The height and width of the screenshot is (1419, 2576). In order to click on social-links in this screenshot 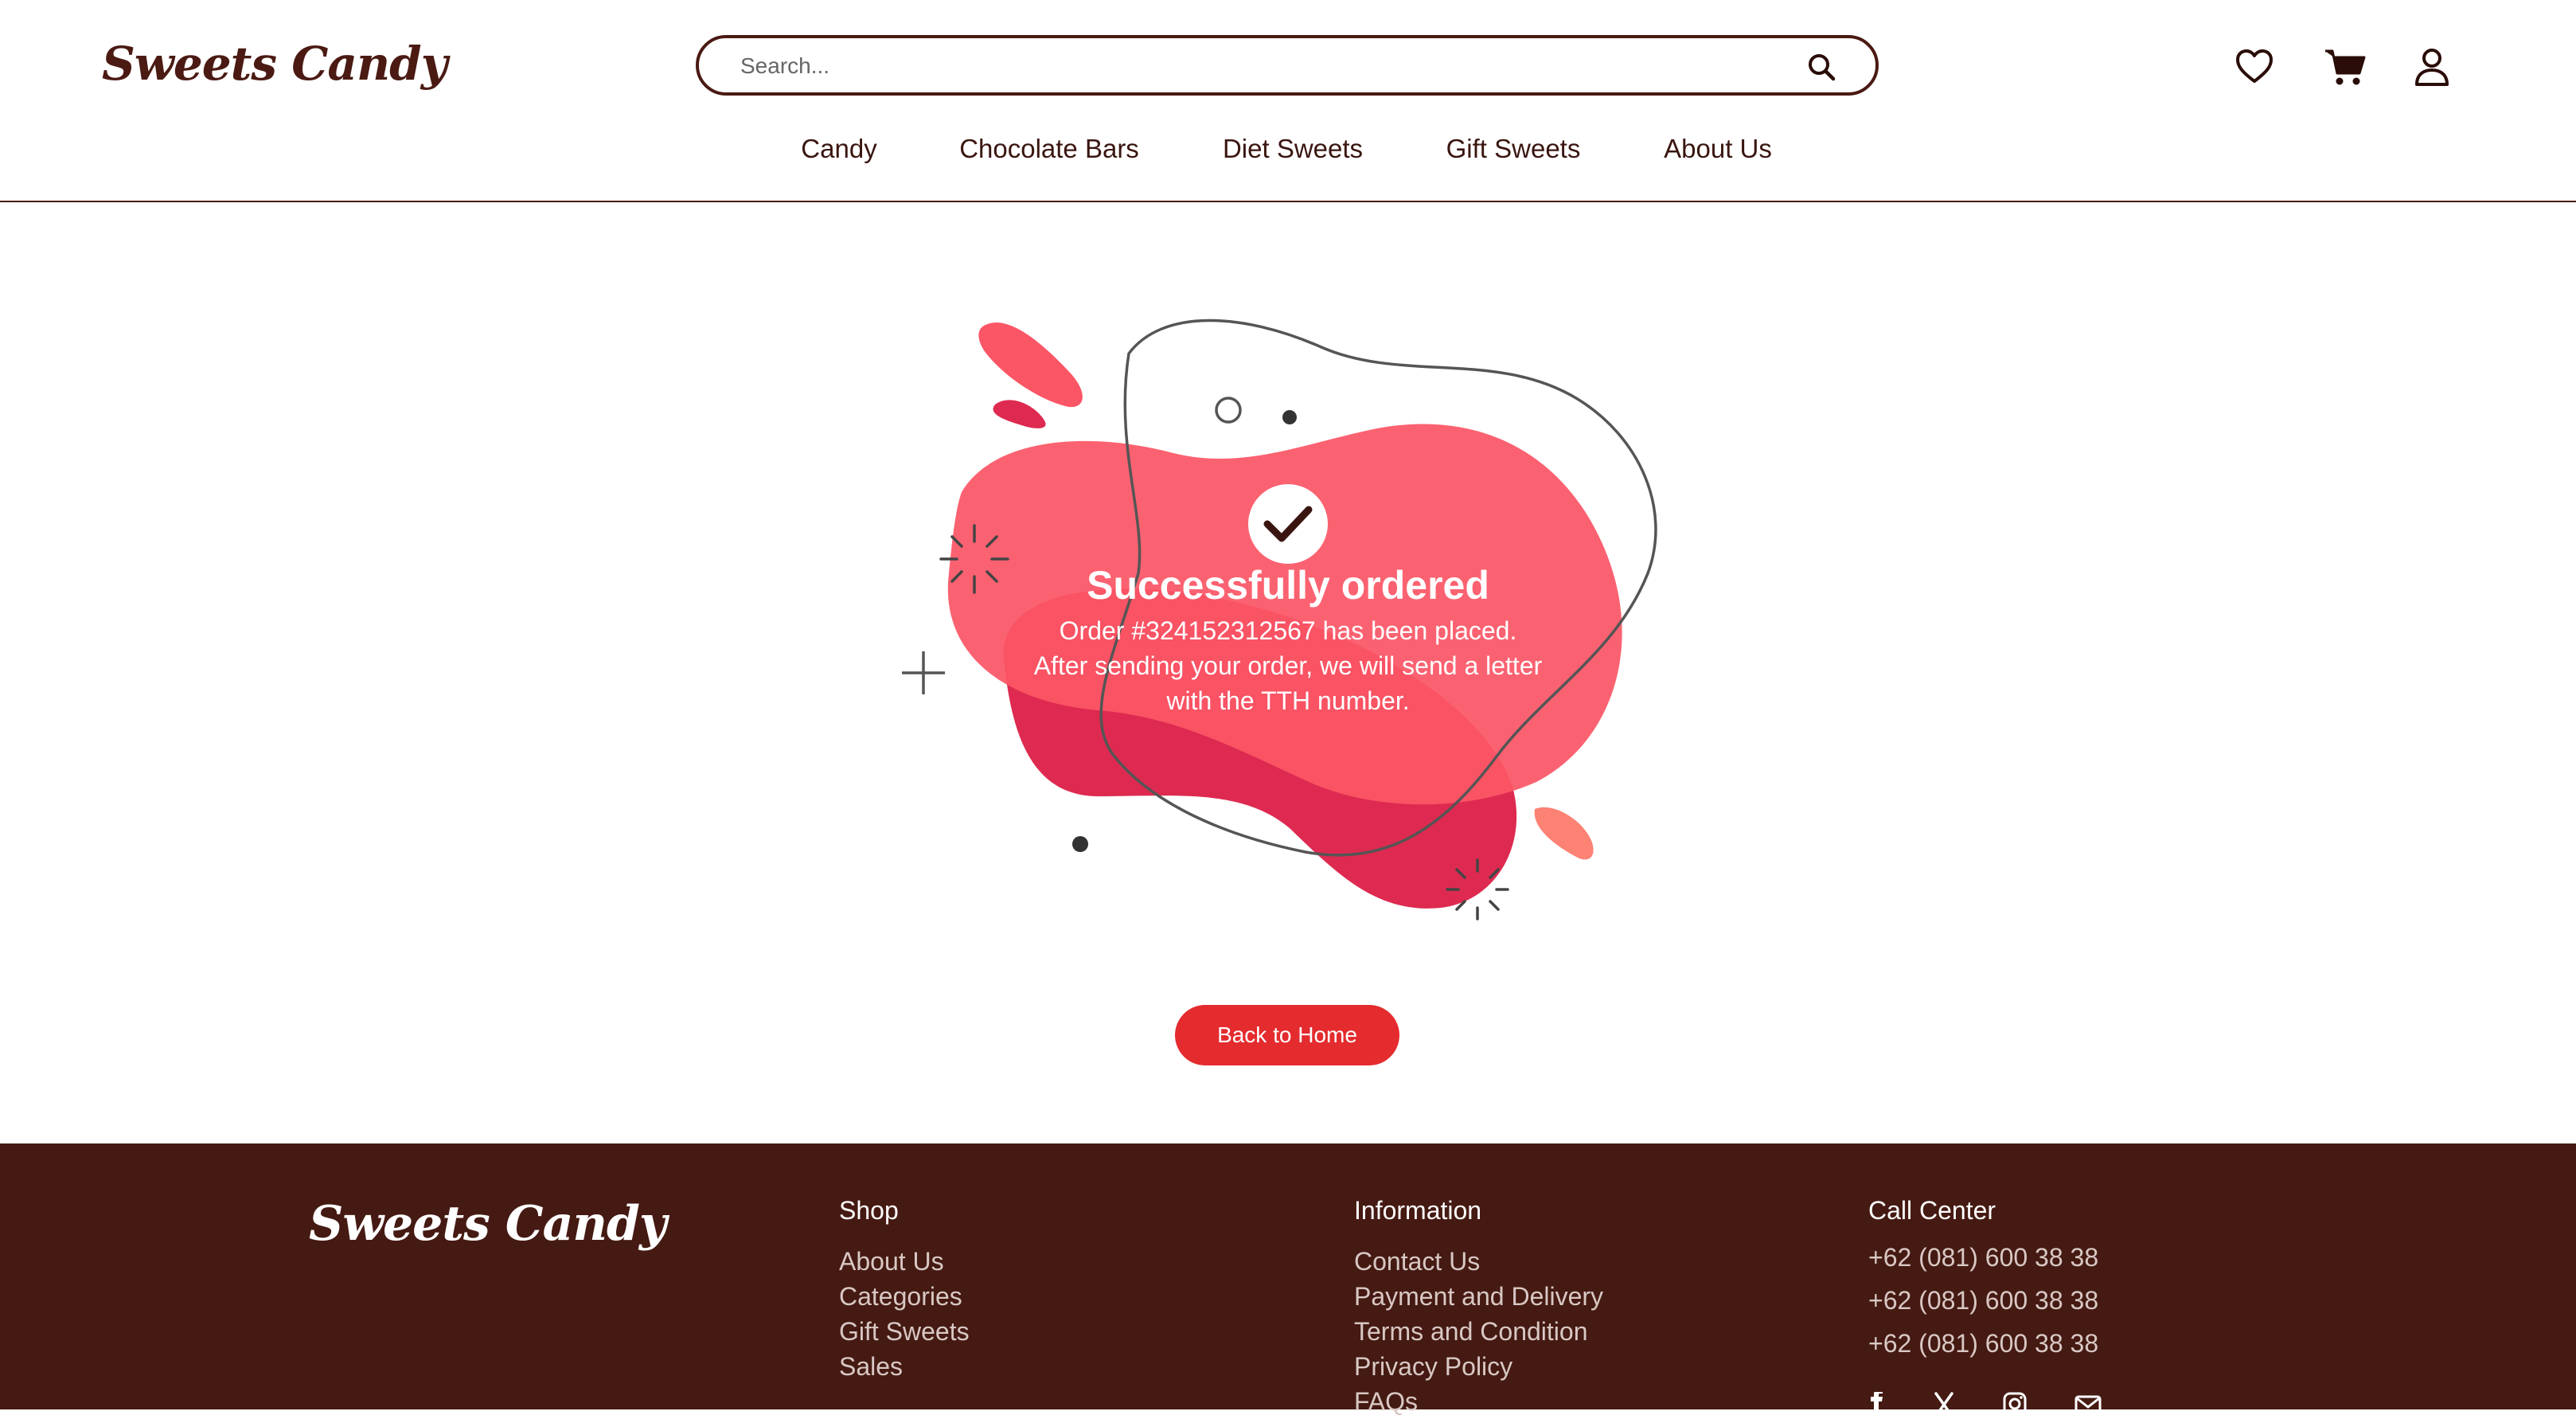, I will do `click(1986, 1404)`.